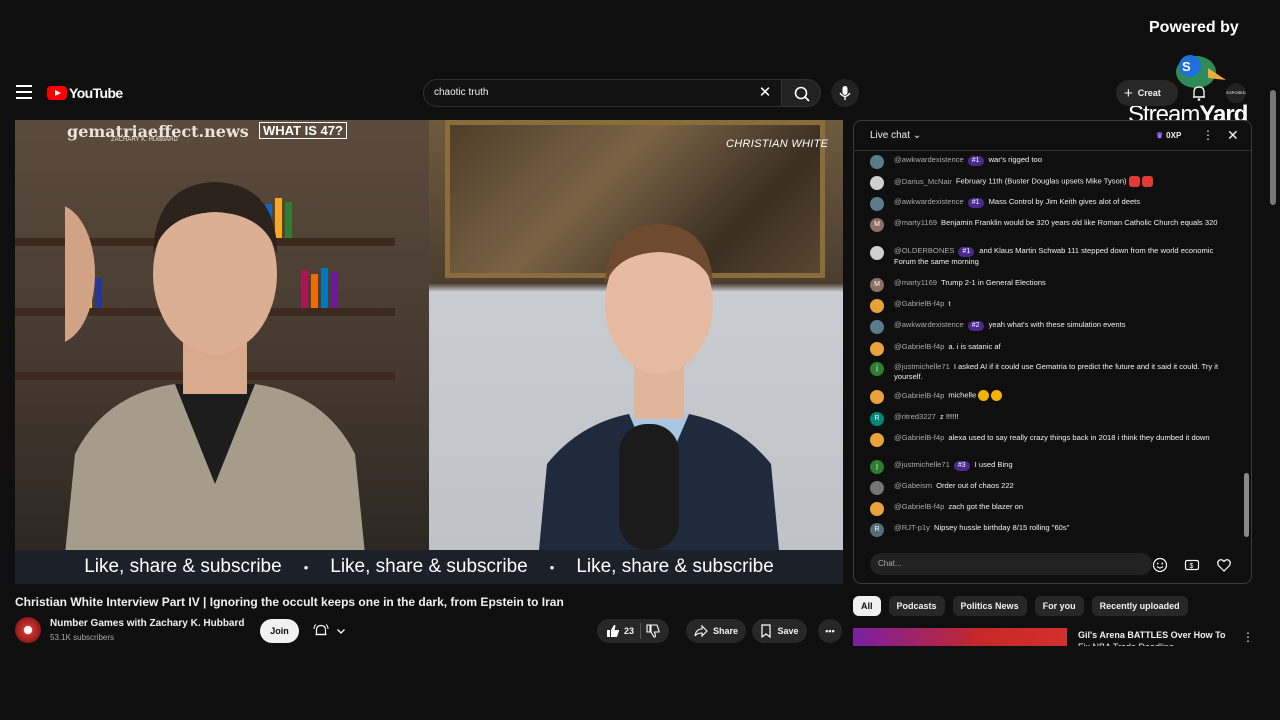  What do you see at coordinates (923, 181) in the screenshot?
I see `chat-author-name: @Darius_McNair` at bounding box center [923, 181].